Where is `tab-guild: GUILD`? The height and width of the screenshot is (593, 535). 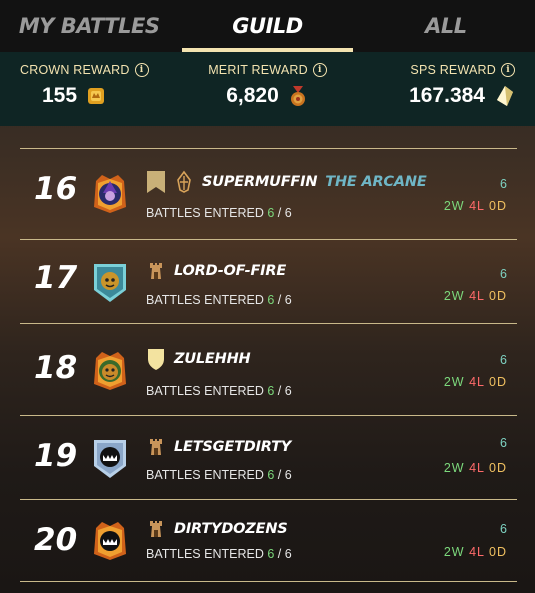
tab-guild: GUILD is located at coordinates (267, 26).